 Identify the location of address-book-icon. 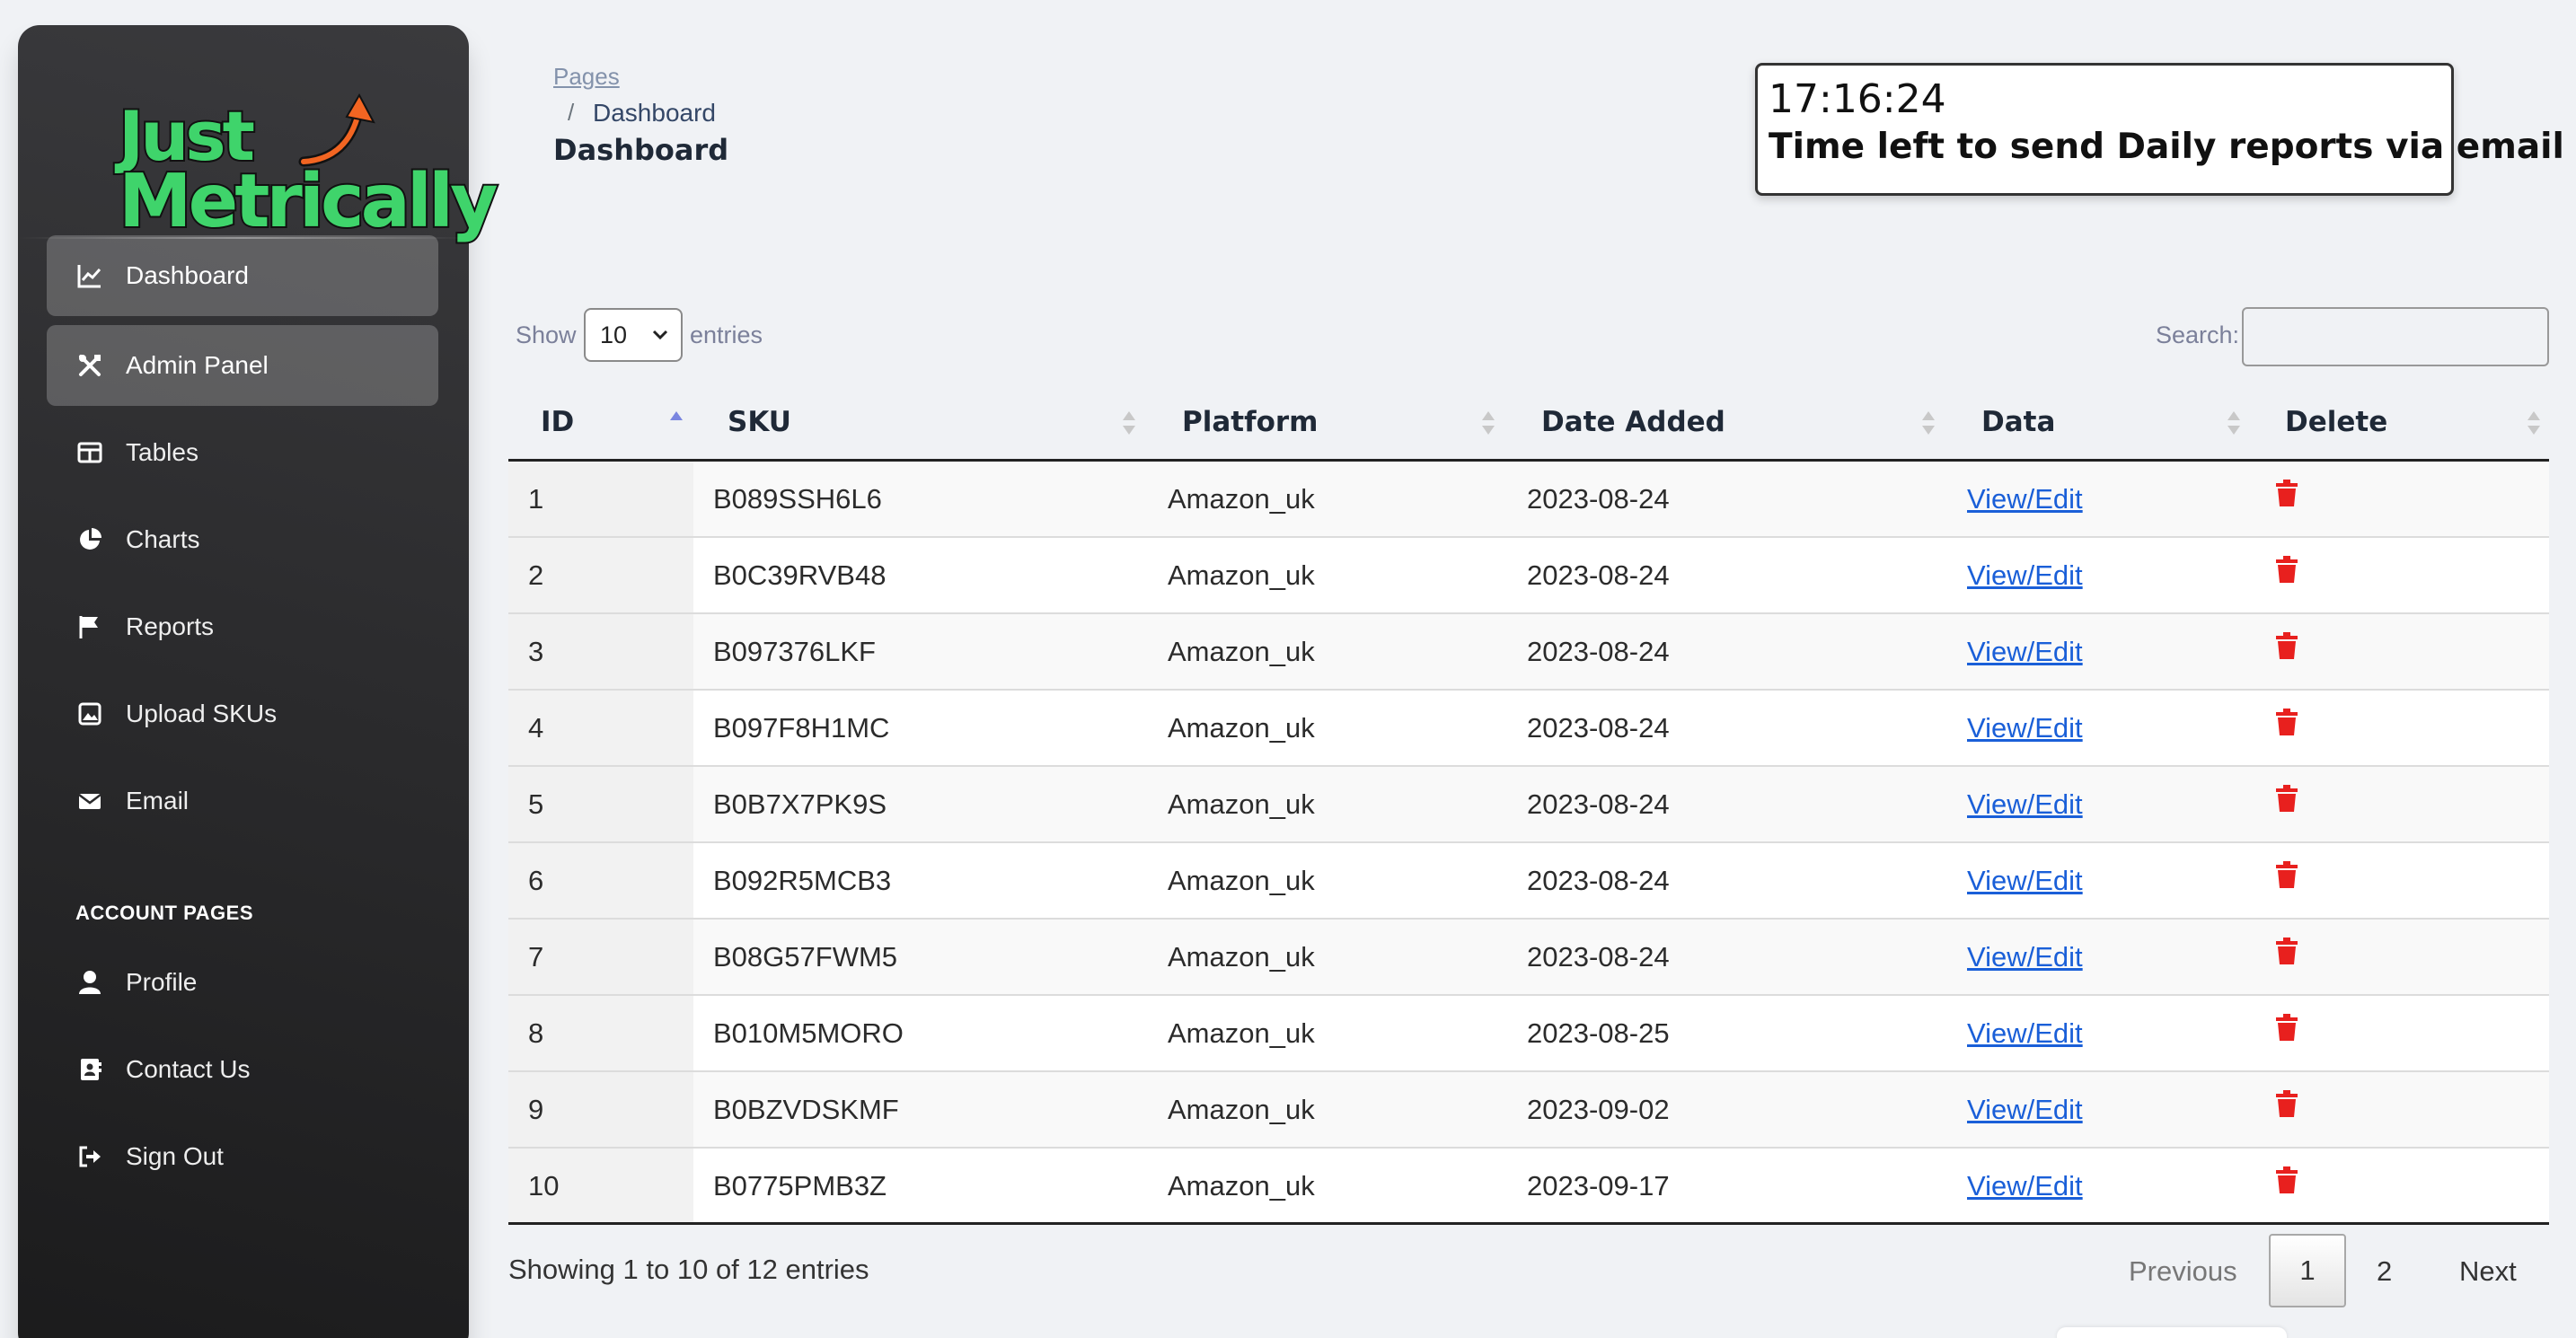
(89, 1069).